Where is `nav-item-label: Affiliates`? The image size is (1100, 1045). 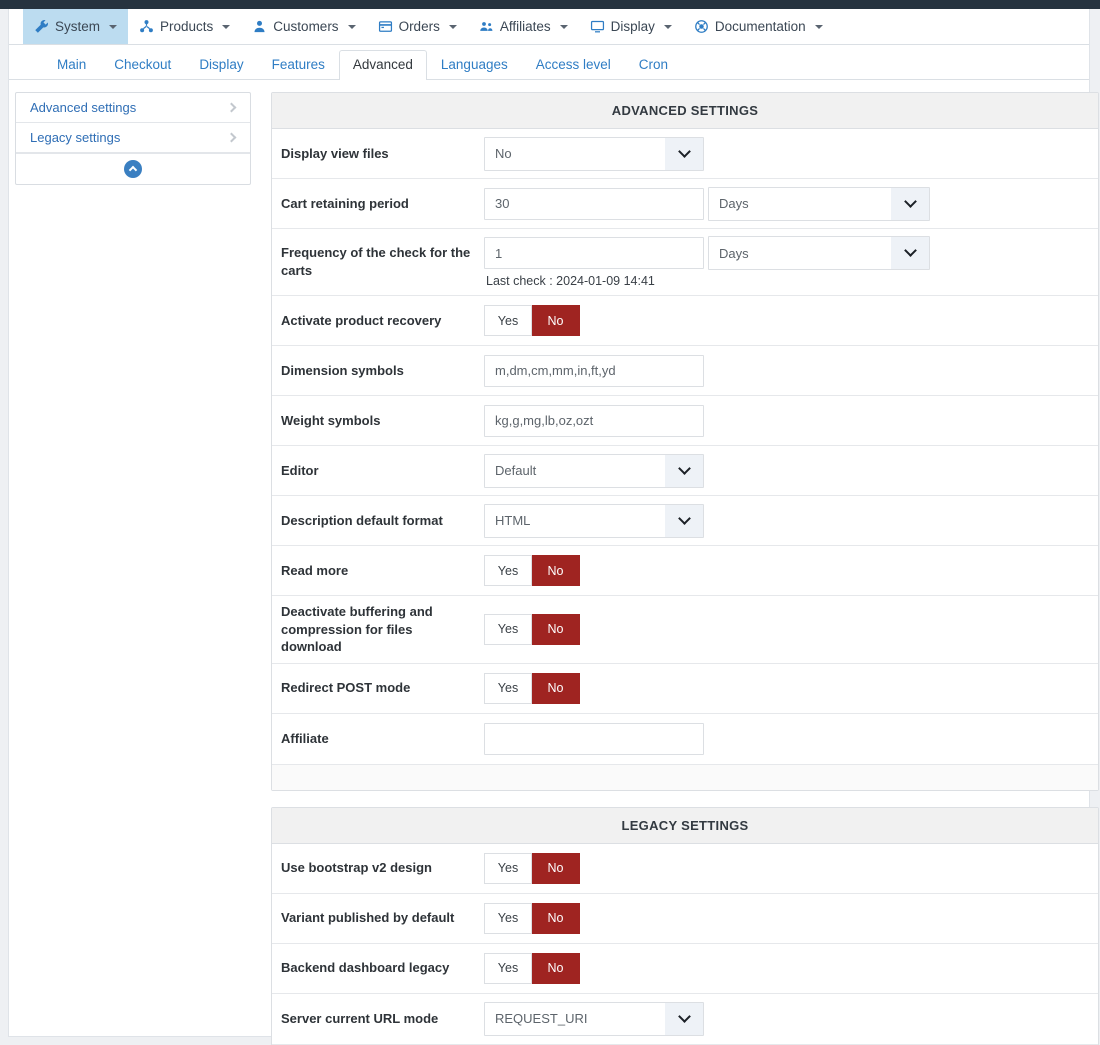
nav-item-label: Affiliates is located at coordinates (525, 26).